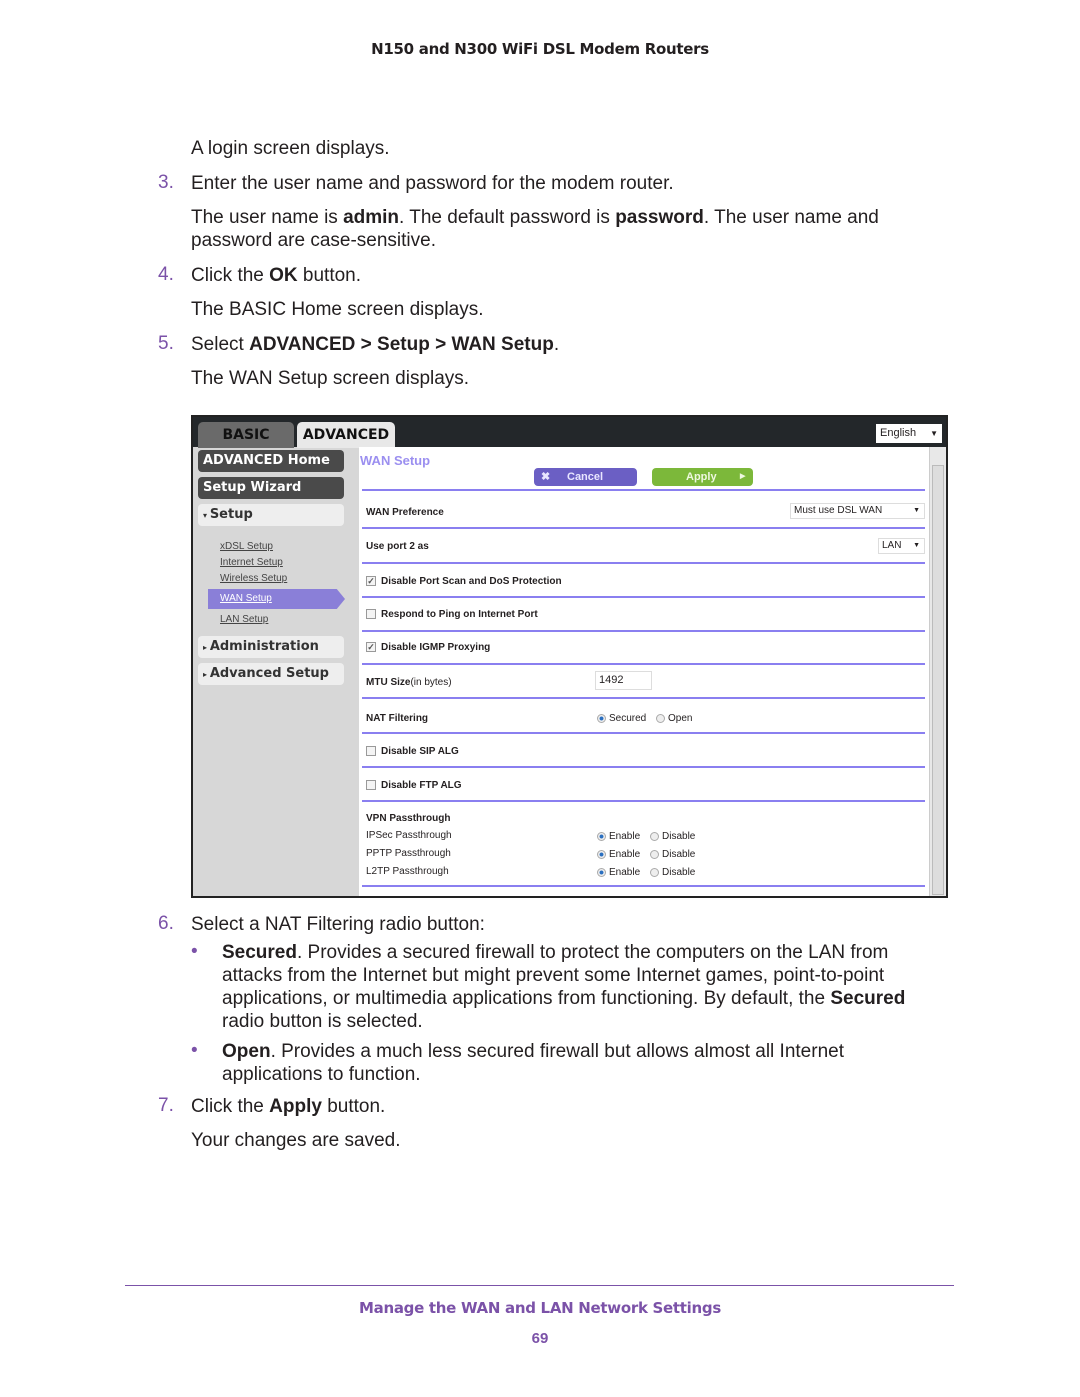 This screenshot has height=1397, width=1080. I want to click on disable-ftp-label: Disable FTP ALG, so click(421, 785).